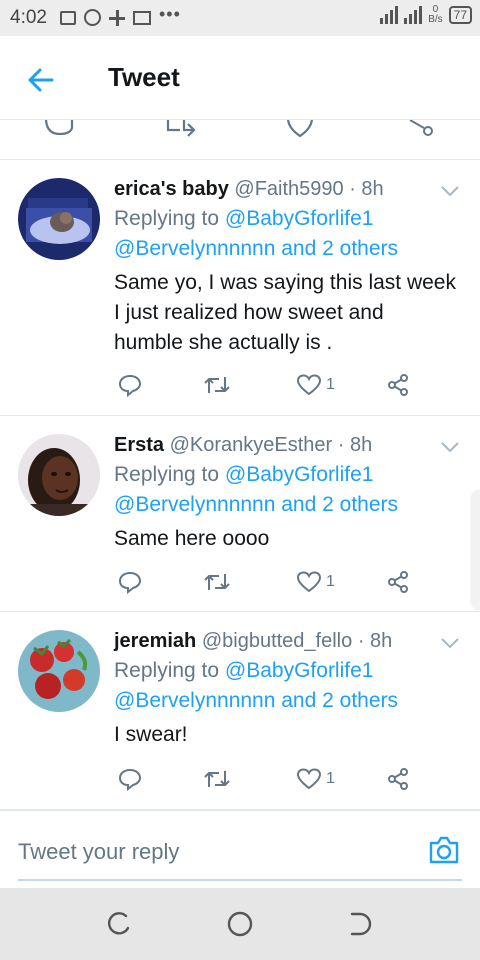  What do you see at coordinates (142, 17) in the screenshot?
I see `gmail-notification-icon` at bounding box center [142, 17].